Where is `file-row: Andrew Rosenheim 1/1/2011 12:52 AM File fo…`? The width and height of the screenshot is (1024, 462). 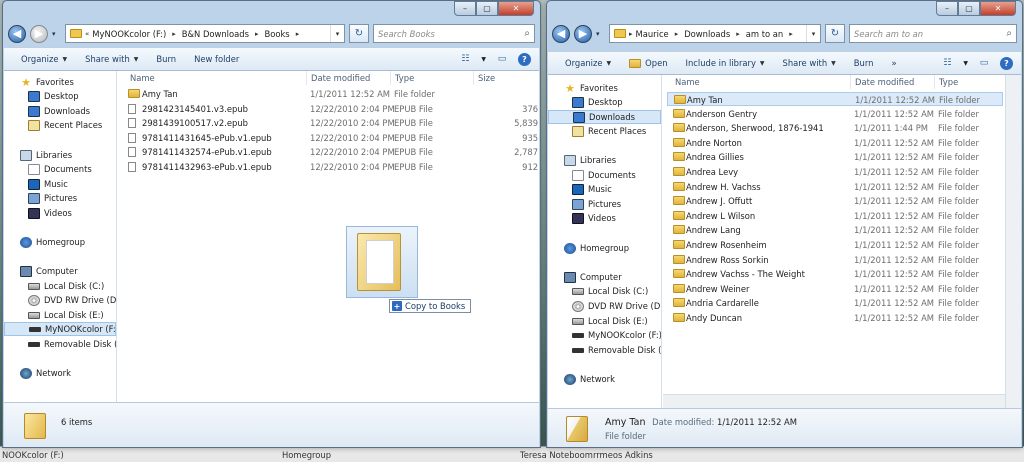
file-row: Andrew Rosenheim 1/1/2011 12:52 AM File fo… is located at coordinates (835, 245).